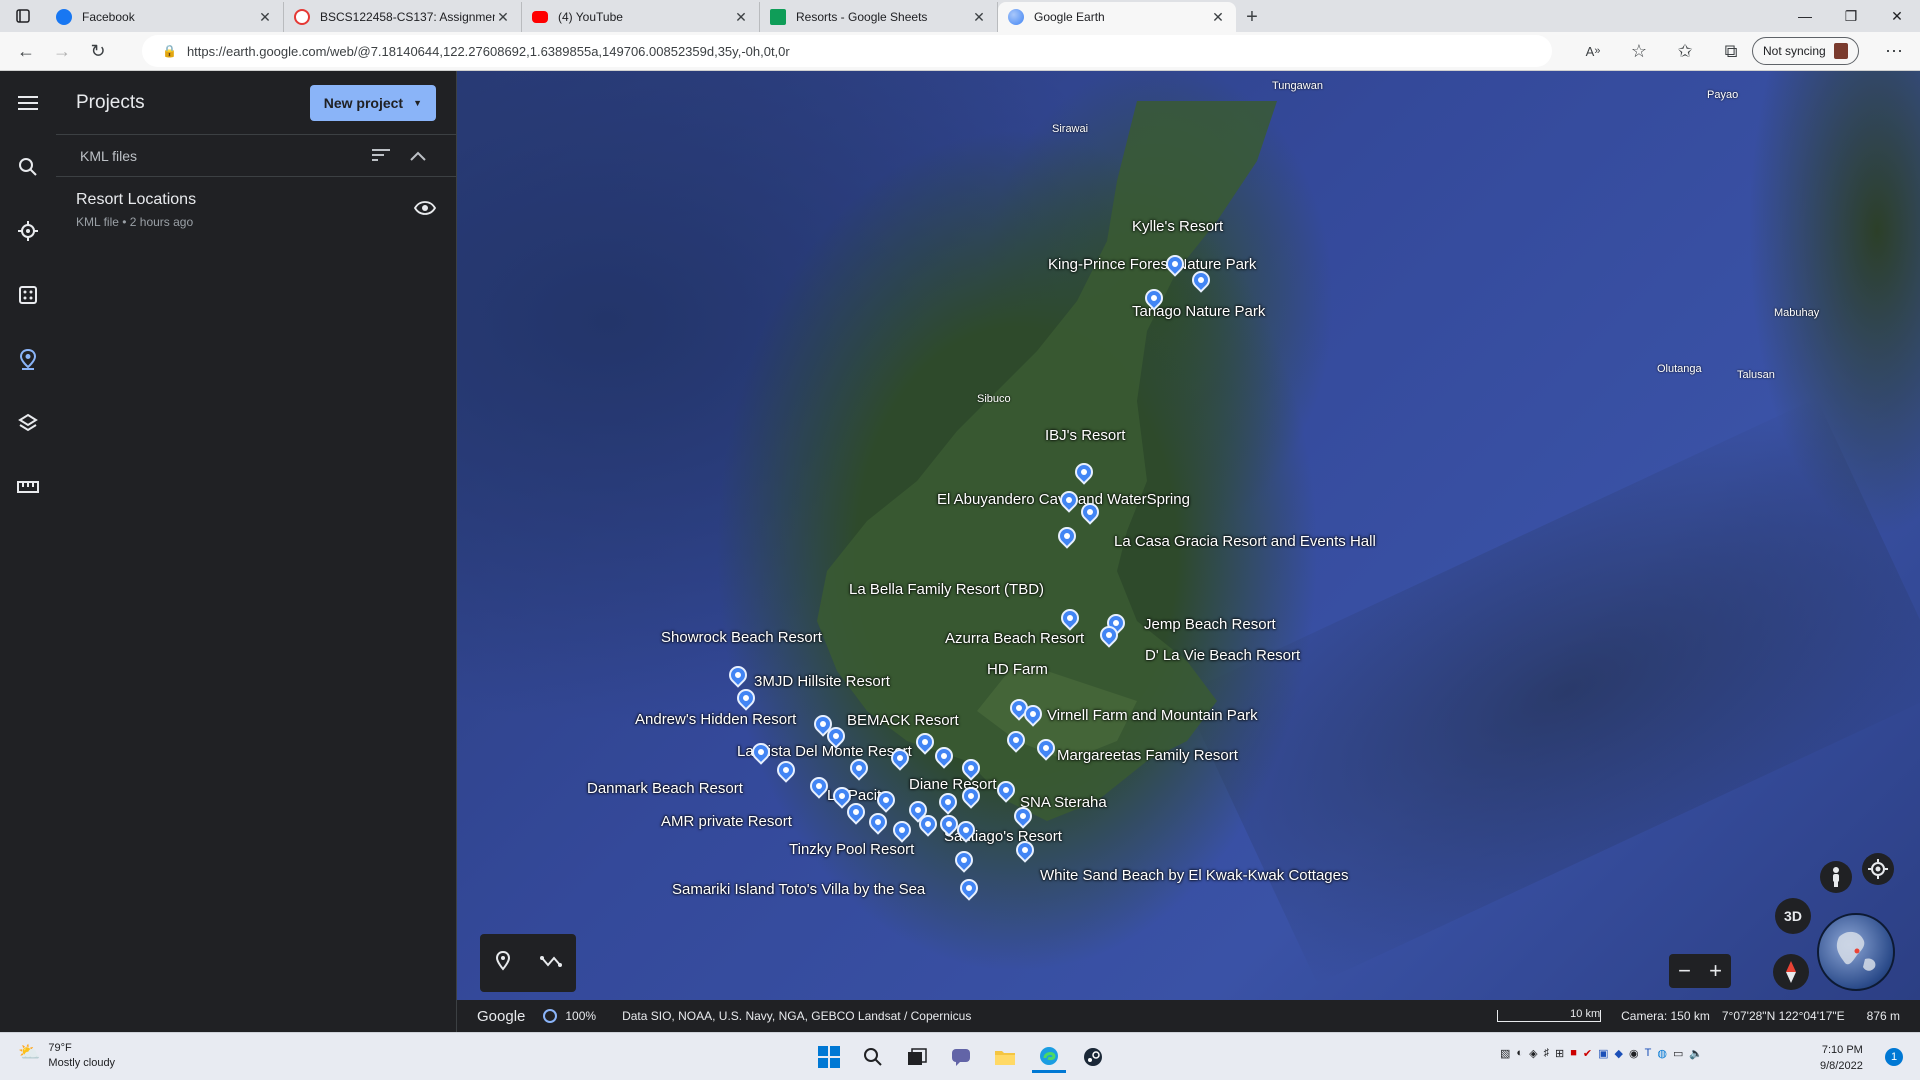 This screenshot has height=1080, width=1920. What do you see at coordinates (1793, 916) in the screenshot?
I see `3d-toggle-button: 3D` at bounding box center [1793, 916].